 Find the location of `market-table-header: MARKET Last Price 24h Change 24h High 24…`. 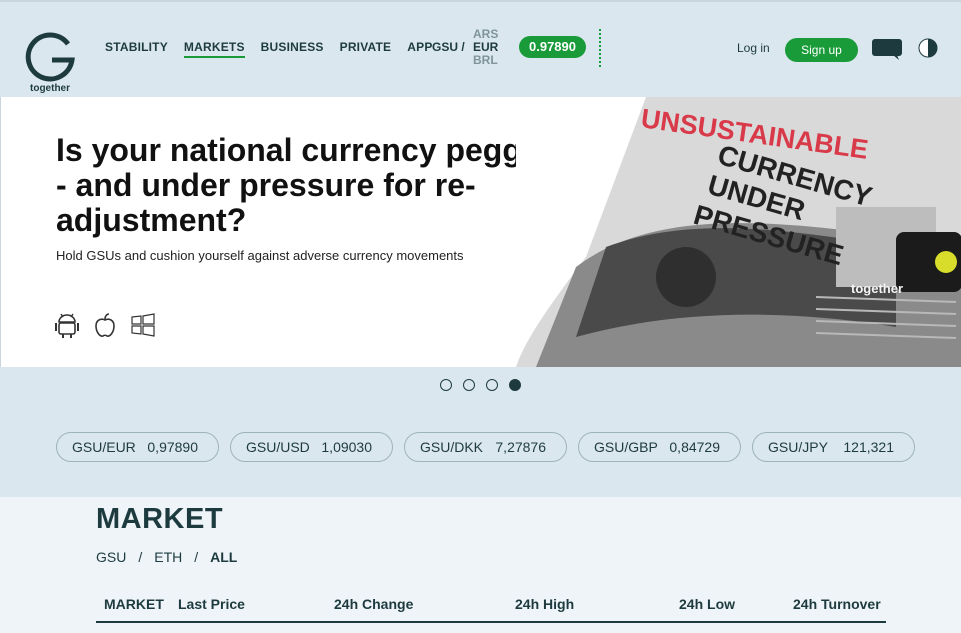

market-table-header: MARKET Last Price 24h Change 24h High 24… is located at coordinates (491, 609).